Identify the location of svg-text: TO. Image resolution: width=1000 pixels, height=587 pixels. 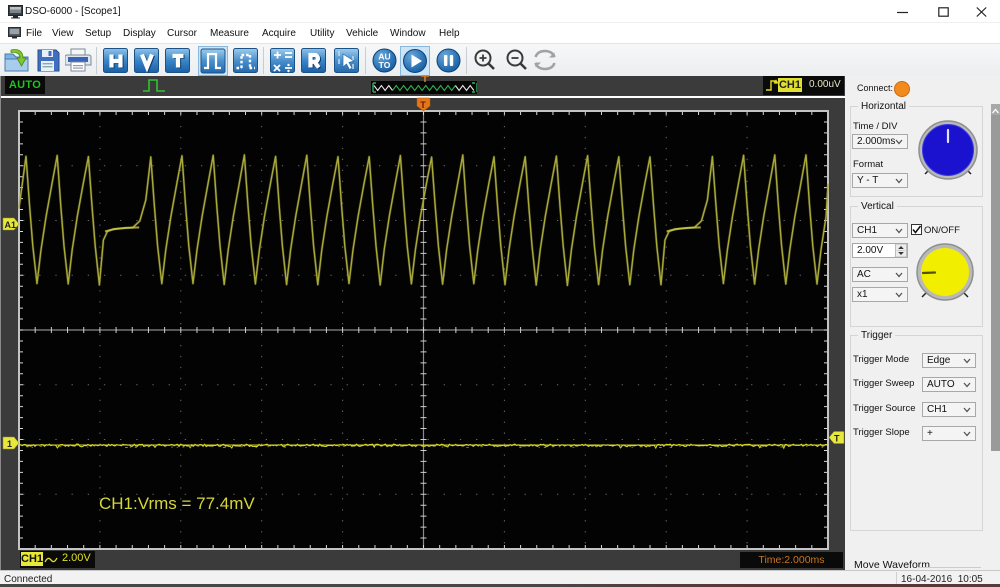
(385, 65).